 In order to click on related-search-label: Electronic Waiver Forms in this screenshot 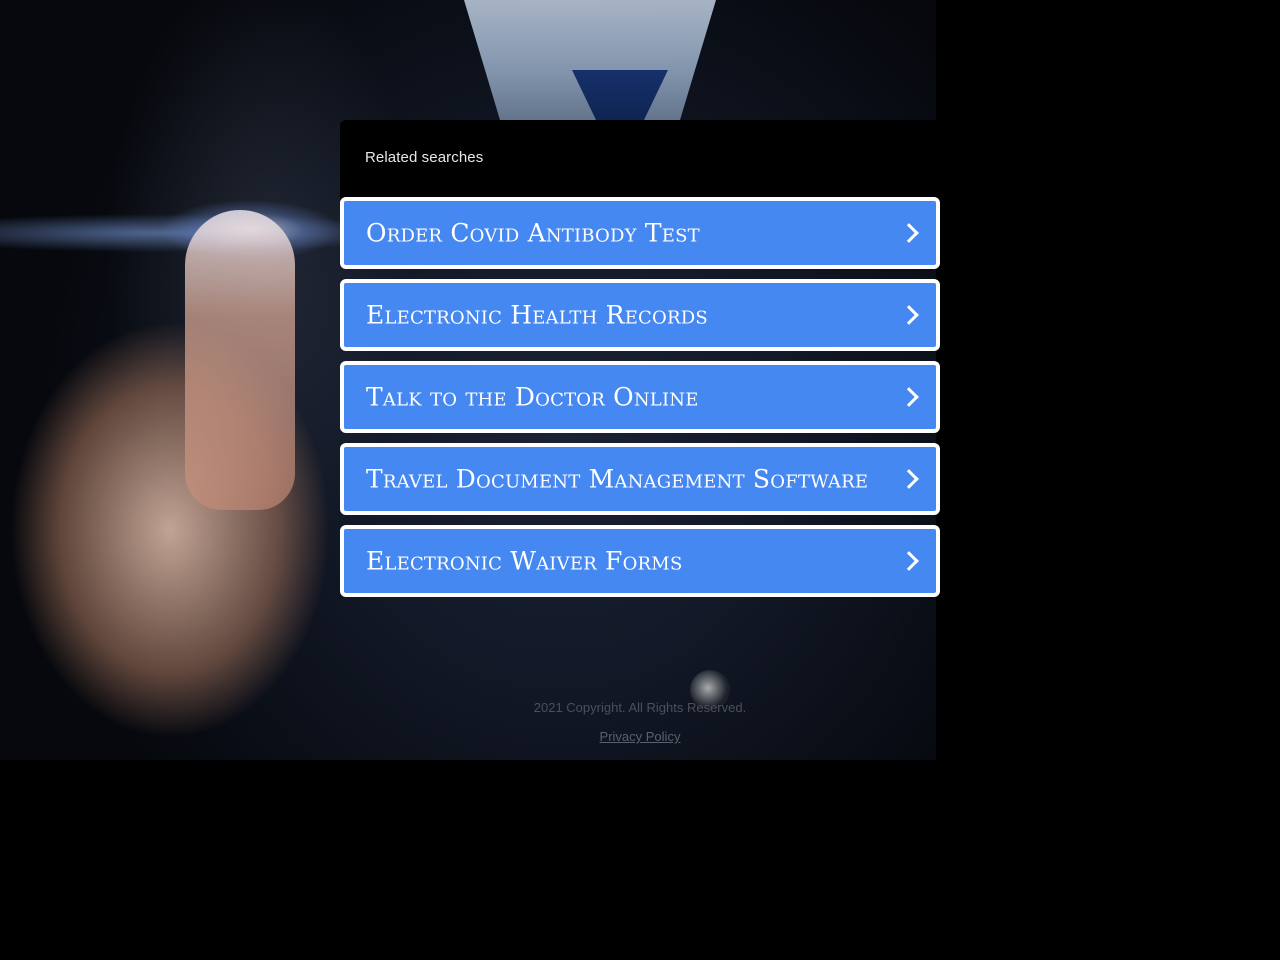, I will do `click(524, 561)`.